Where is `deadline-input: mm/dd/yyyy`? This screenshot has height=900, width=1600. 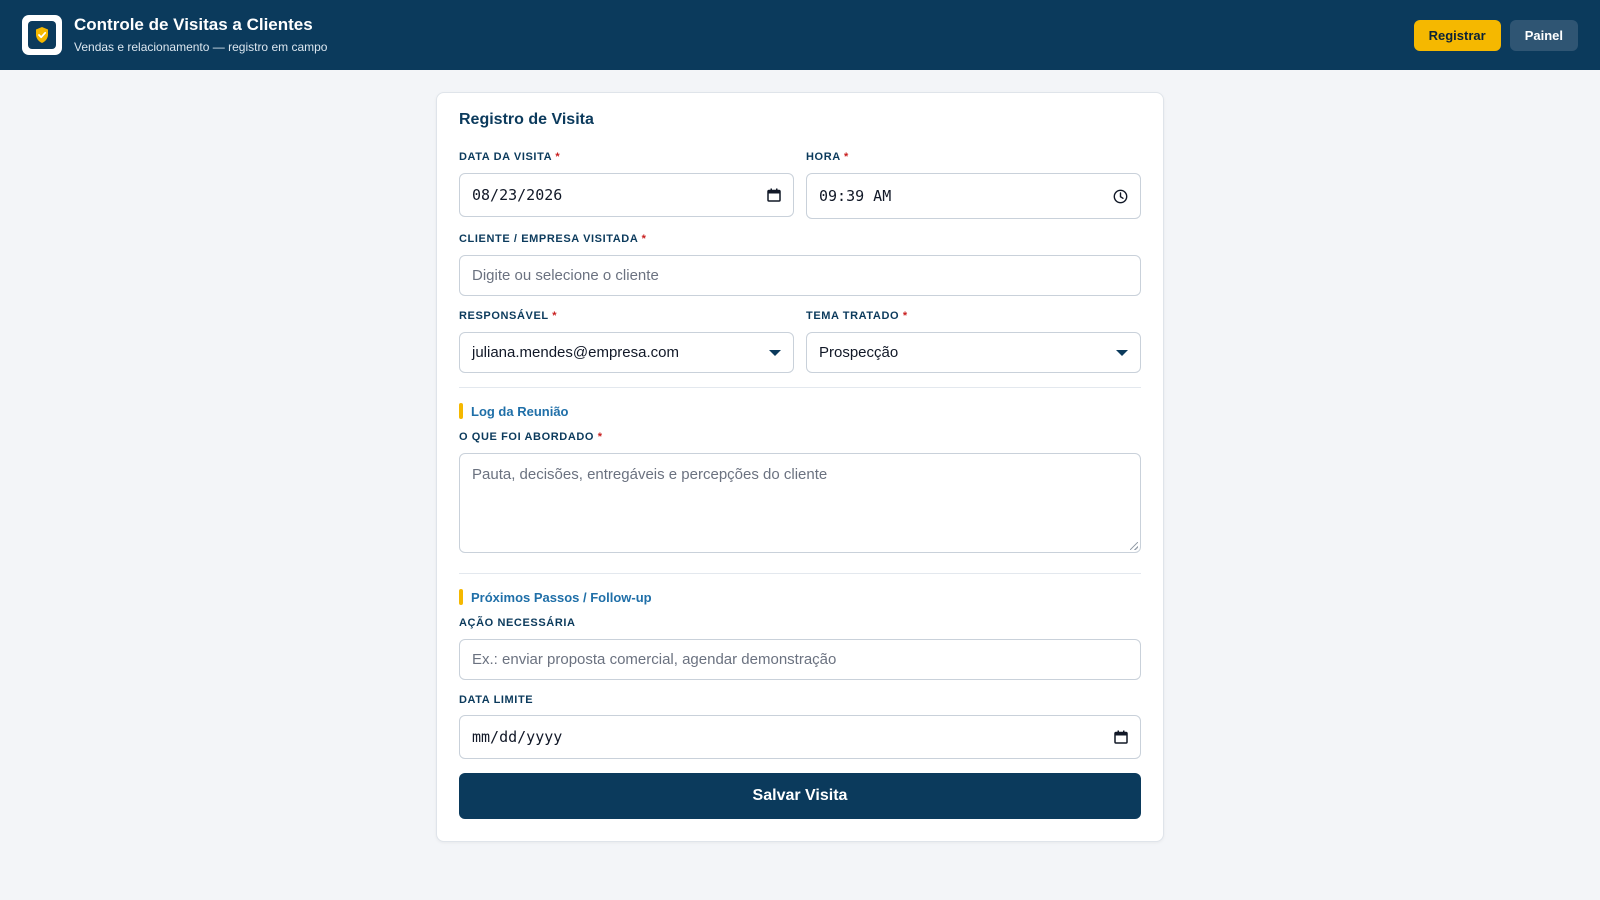
deadline-input: mm/dd/yyyy is located at coordinates (800, 737).